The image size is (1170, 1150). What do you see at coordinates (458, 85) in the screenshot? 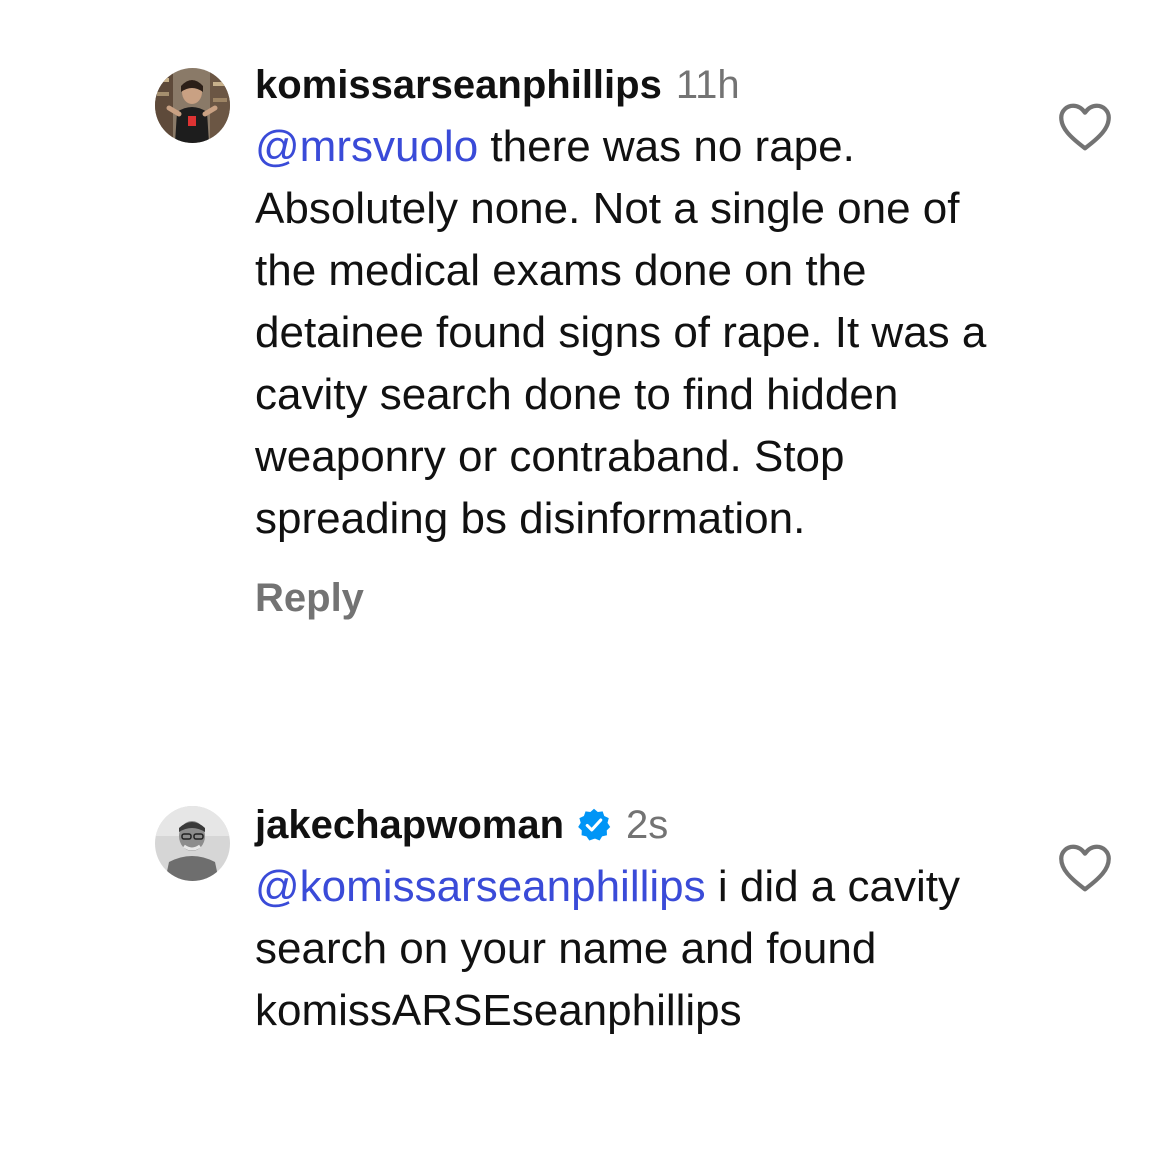
I see `comment-username: komissarseanphillips` at bounding box center [458, 85].